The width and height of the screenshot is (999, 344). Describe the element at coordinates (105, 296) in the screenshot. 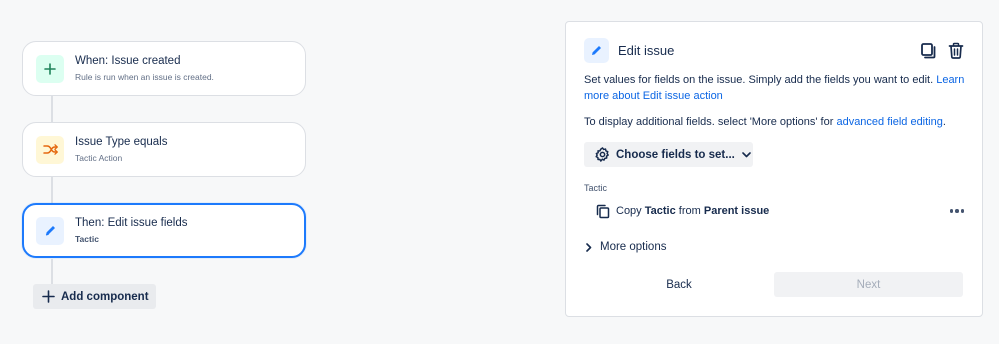

I see `add-component-label: Add component` at that location.